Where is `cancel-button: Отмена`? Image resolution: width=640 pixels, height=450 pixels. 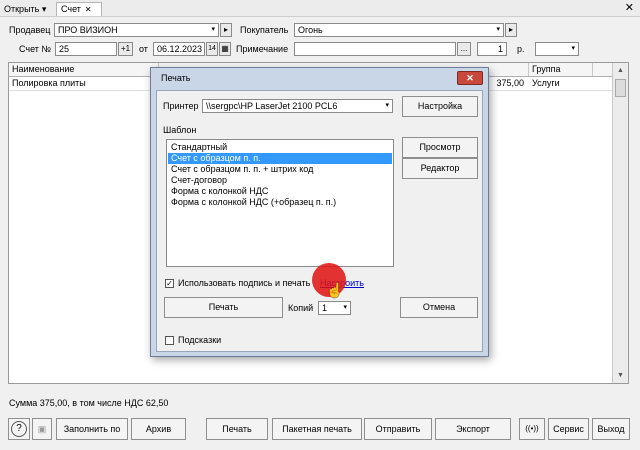
cancel-button: Отмена is located at coordinates (439, 307).